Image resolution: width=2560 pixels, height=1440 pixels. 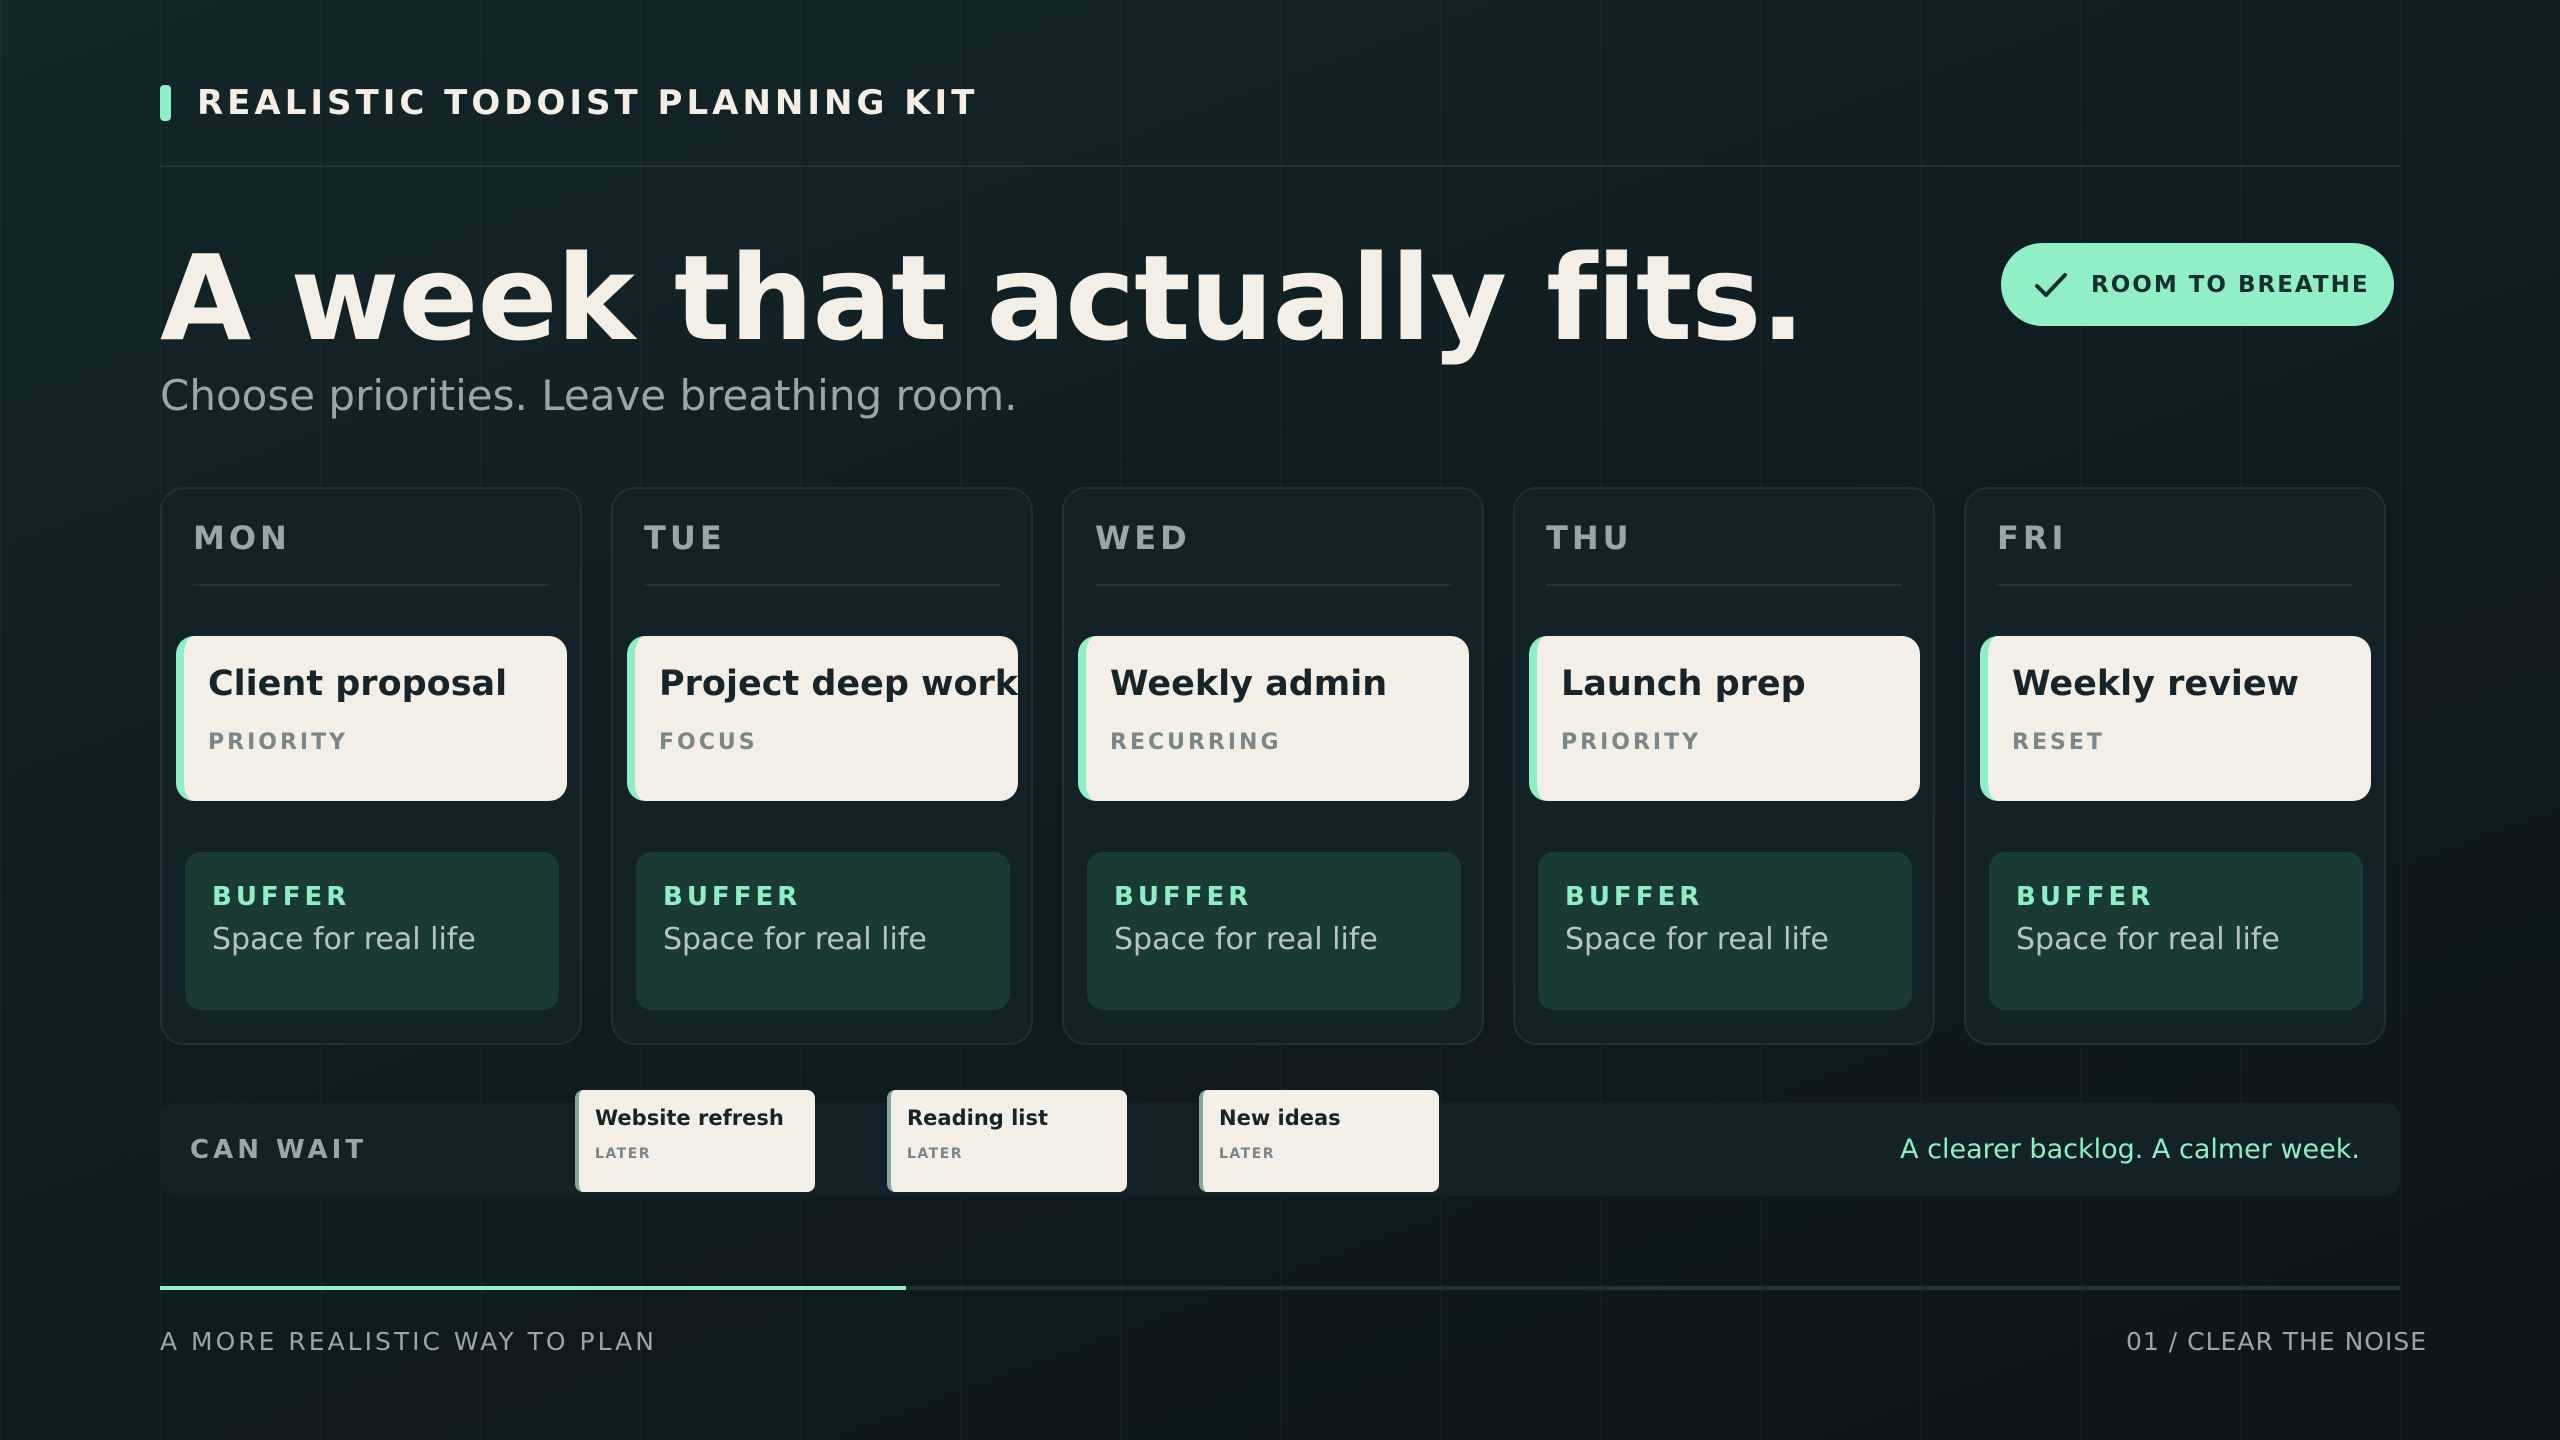 I want to click on later-card-reading-list: Reading list LATER, so click(x=1007, y=1141).